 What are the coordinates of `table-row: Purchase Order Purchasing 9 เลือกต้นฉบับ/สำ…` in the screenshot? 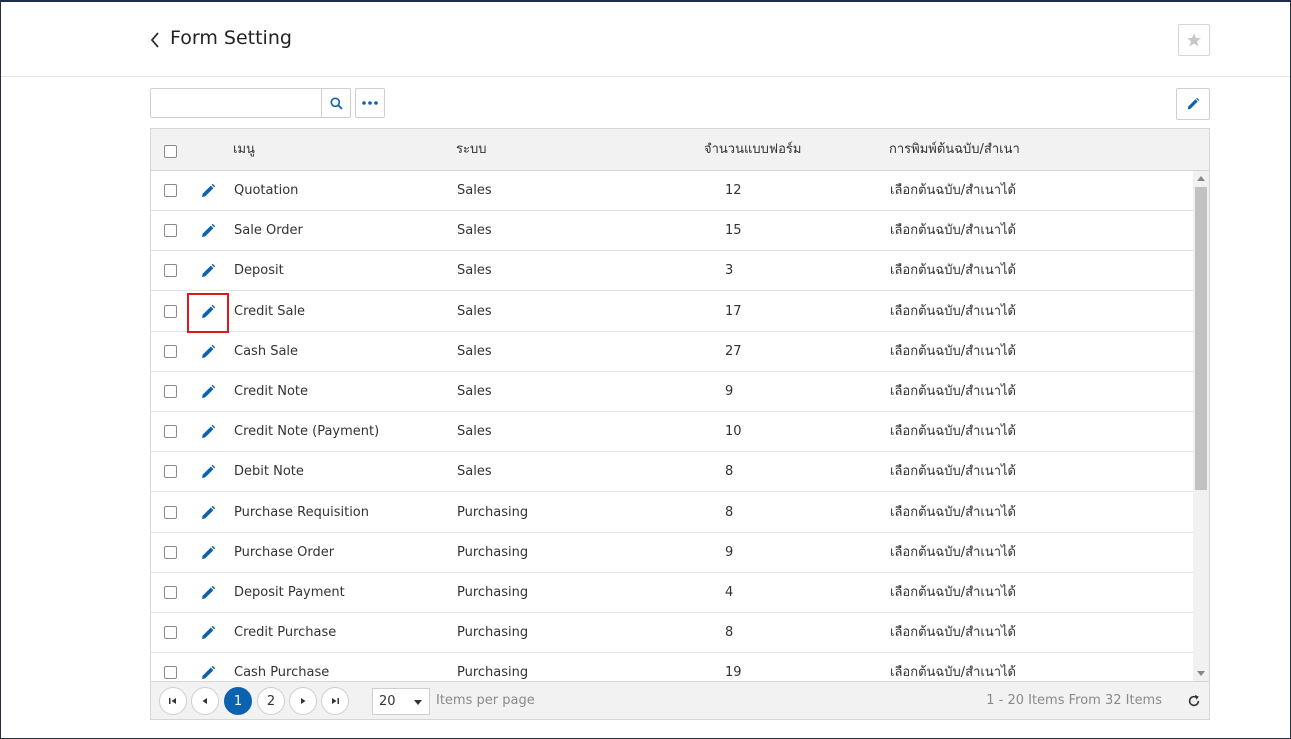 It's located at (672, 553).